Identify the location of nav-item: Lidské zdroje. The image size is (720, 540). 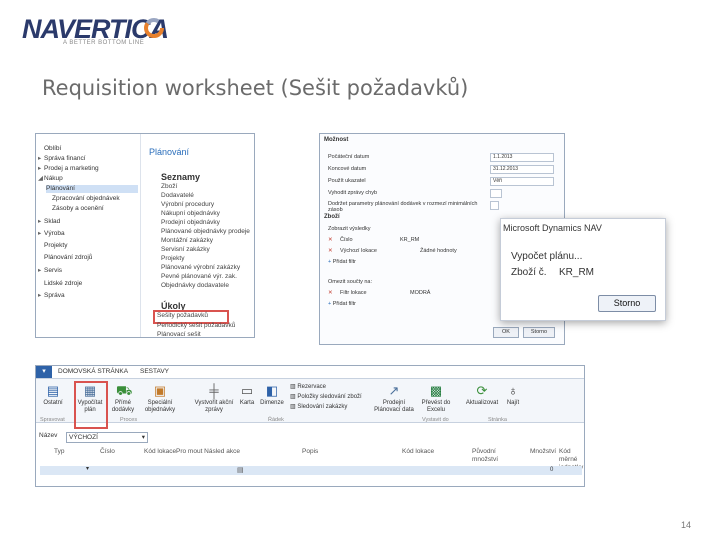
(60, 284).